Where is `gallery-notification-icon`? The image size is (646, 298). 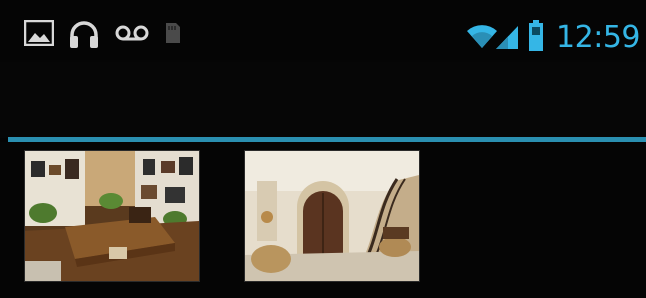 gallery-notification-icon is located at coordinates (39, 34).